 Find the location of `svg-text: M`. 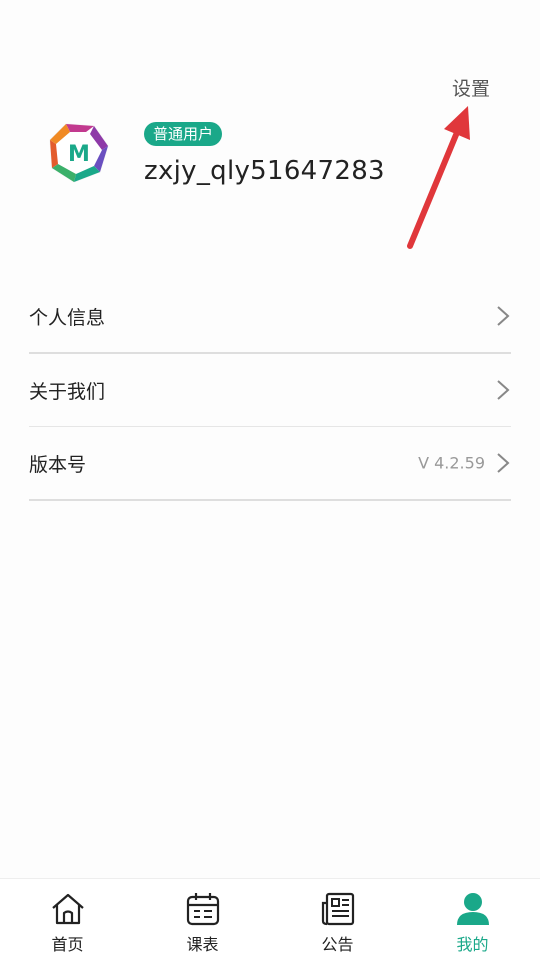

svg-text: M is located at coordinates (79, 154).